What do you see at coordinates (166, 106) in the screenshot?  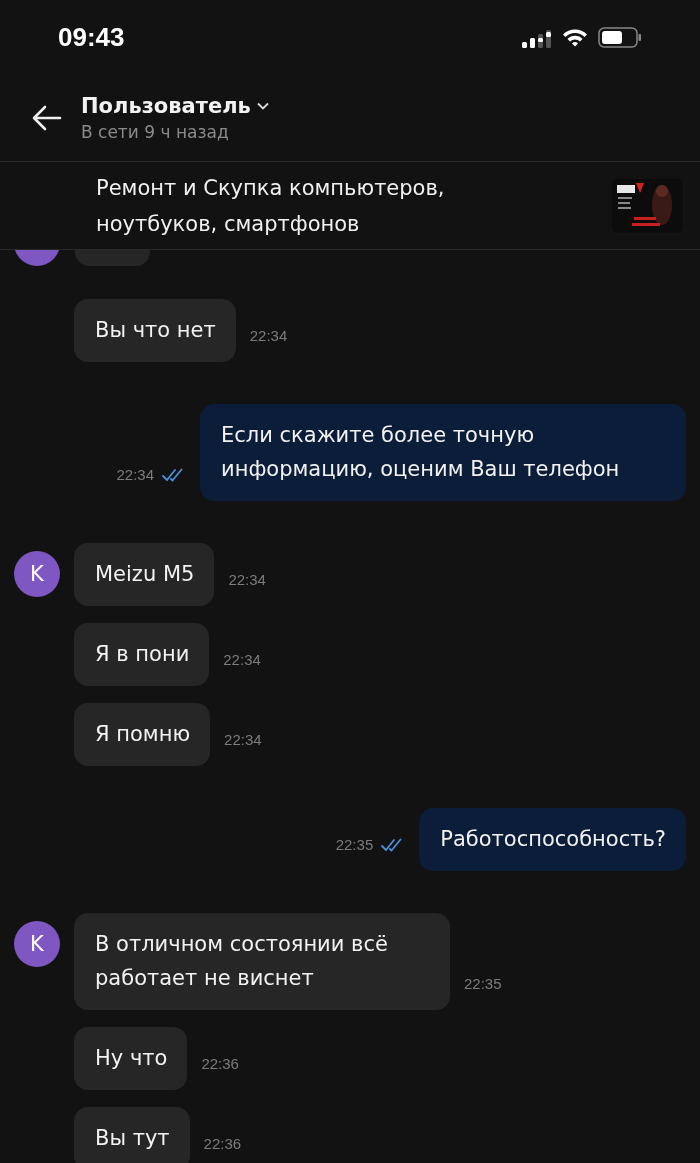 I see `contact-name: Пользователь` at bounding box center [166, 106].